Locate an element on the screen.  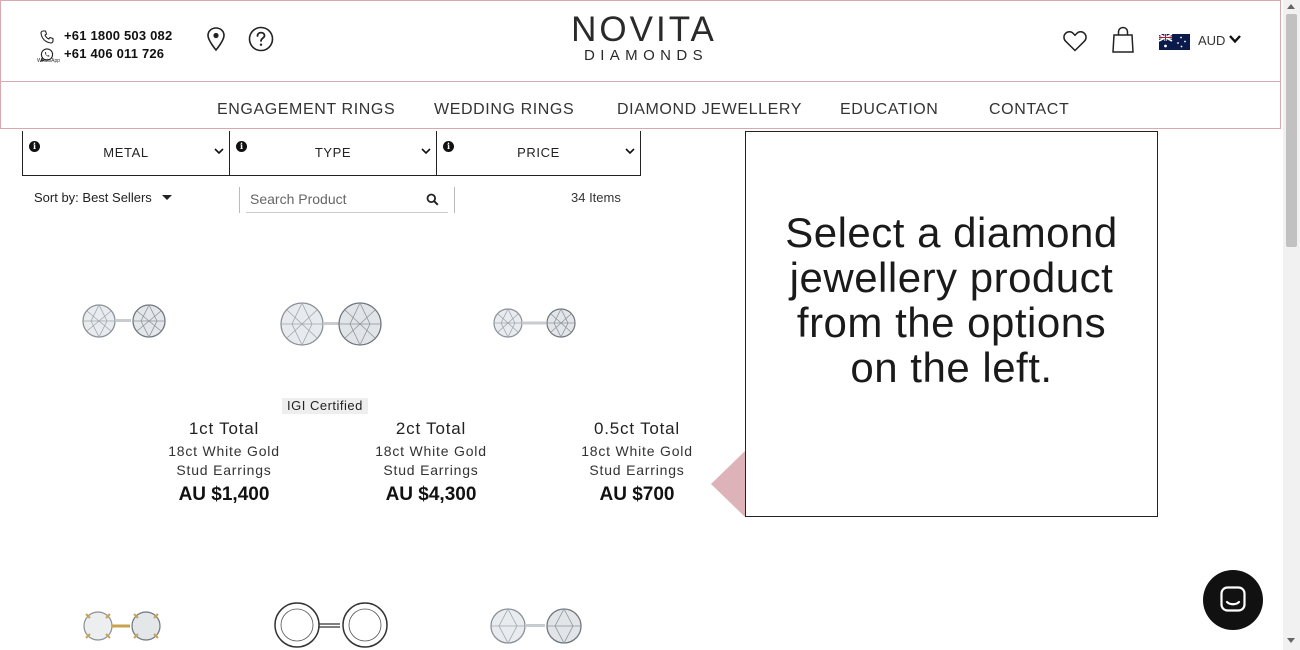
certified-badge: IGI Certified is located at coordinates (325, 406).